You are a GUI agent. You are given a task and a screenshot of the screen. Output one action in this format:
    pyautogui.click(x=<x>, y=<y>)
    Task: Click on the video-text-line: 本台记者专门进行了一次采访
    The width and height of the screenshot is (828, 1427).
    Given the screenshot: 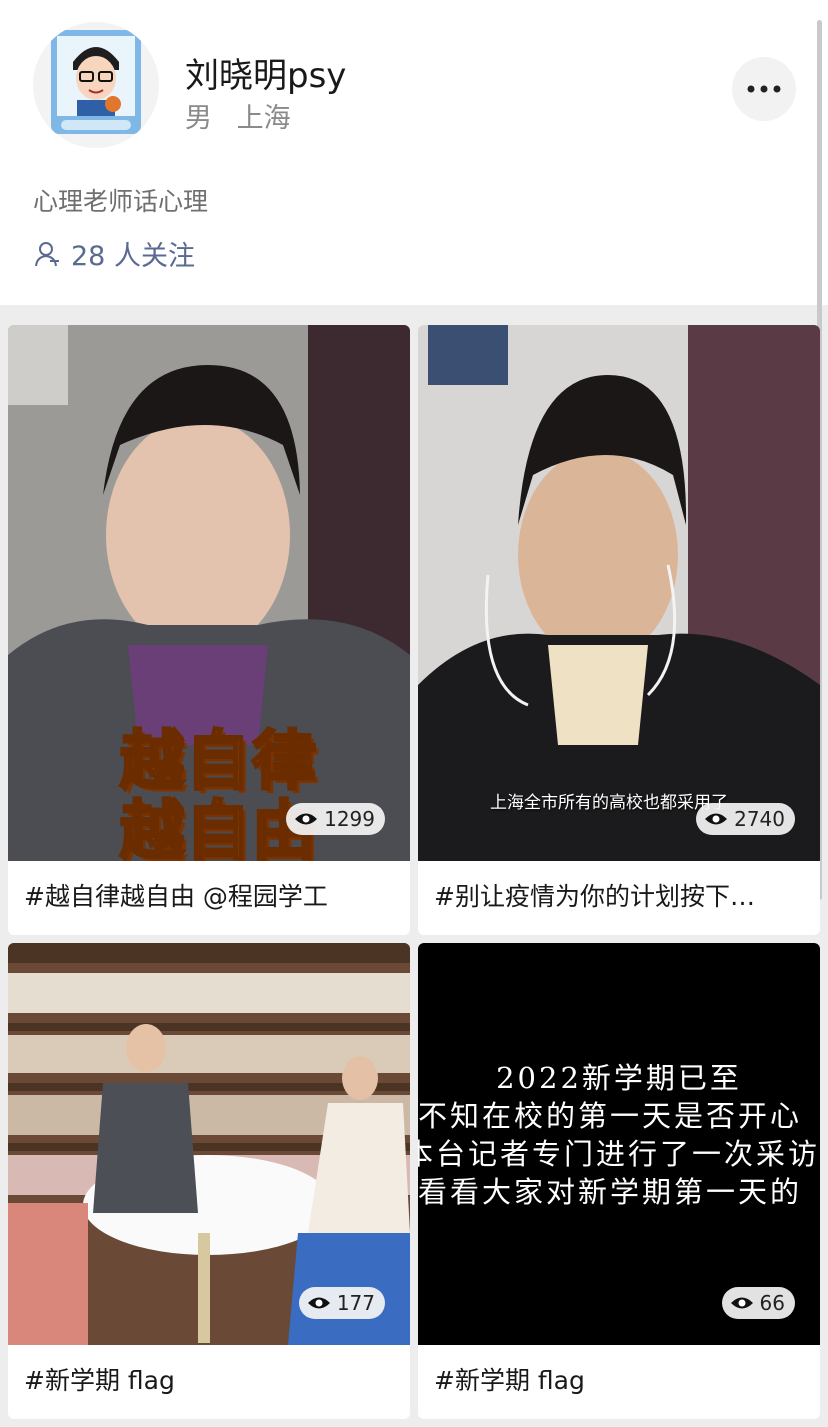 What is the action you would take?
    pyautogui.click(x=619, y=1154)
    